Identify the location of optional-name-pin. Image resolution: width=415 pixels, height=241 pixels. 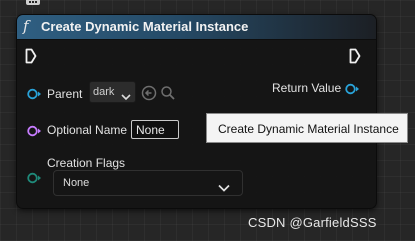
(35, 133).